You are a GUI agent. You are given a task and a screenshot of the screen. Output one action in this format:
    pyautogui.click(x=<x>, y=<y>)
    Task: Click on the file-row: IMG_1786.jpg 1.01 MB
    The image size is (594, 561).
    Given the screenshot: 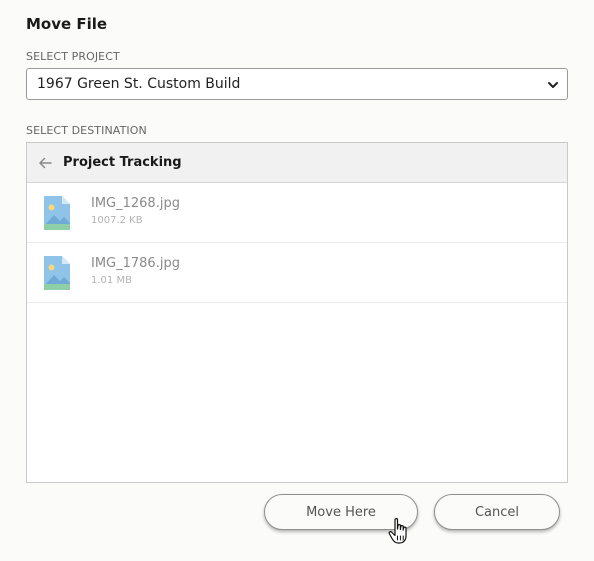 What is the action you would take?
    pyautogui.click(x=297, y=273)
    